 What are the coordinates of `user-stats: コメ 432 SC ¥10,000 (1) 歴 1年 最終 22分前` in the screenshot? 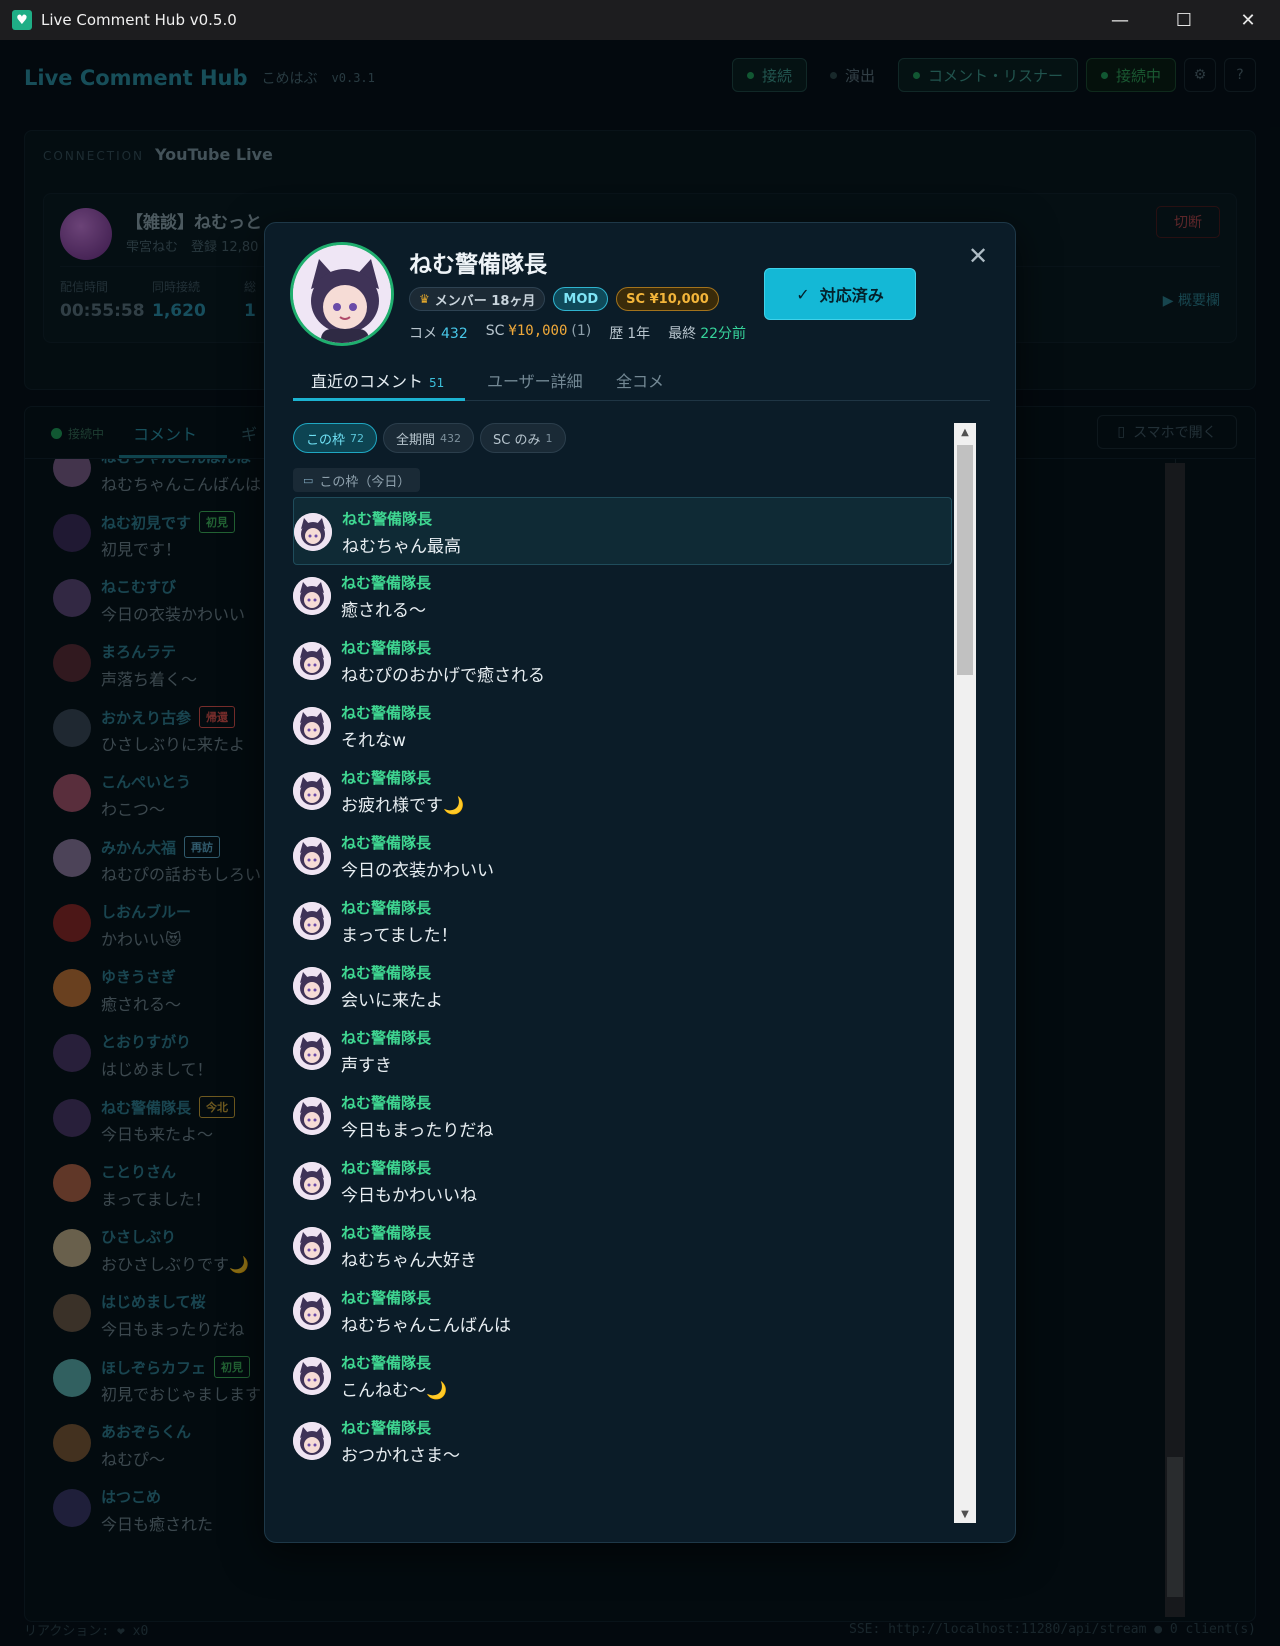 It's located at (577, 333).